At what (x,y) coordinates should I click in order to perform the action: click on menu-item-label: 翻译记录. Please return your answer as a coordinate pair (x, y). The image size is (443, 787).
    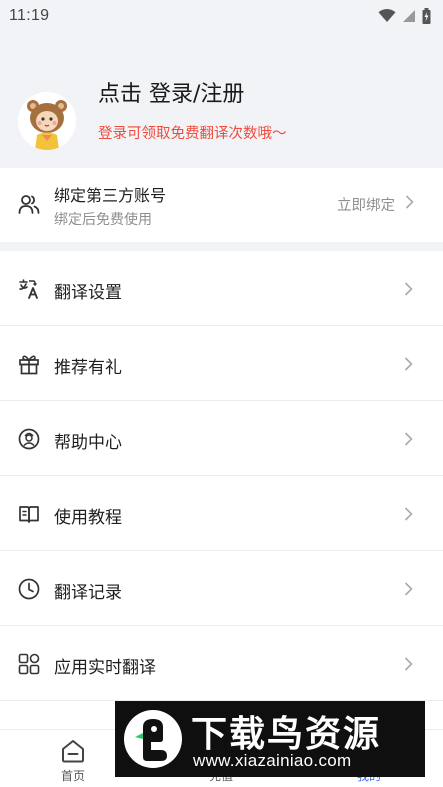
    Looking at the image, I should click on (88, 593).